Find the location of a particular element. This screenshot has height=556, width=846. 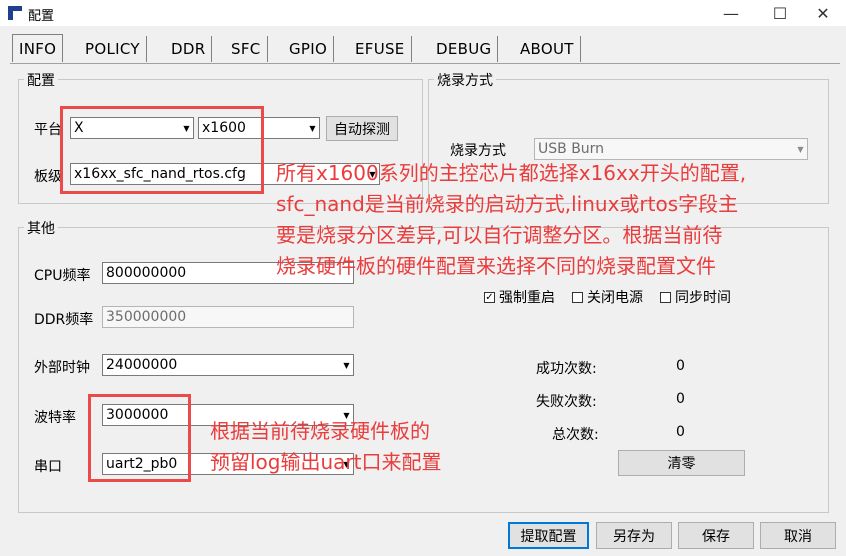

tab-gpio: GPIO is located at coordinates (309, 49).